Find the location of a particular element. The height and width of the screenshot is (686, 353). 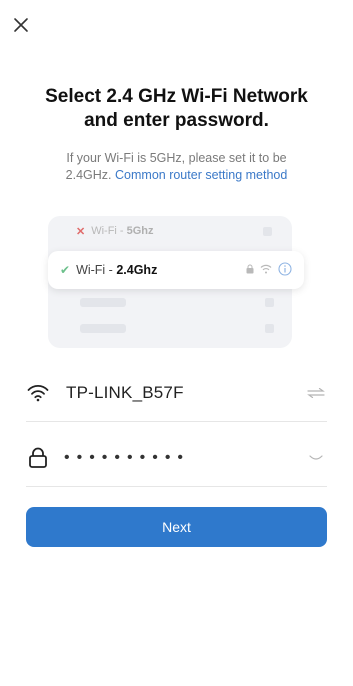

network-24ghz-icons is located at coordinates (269, 269).